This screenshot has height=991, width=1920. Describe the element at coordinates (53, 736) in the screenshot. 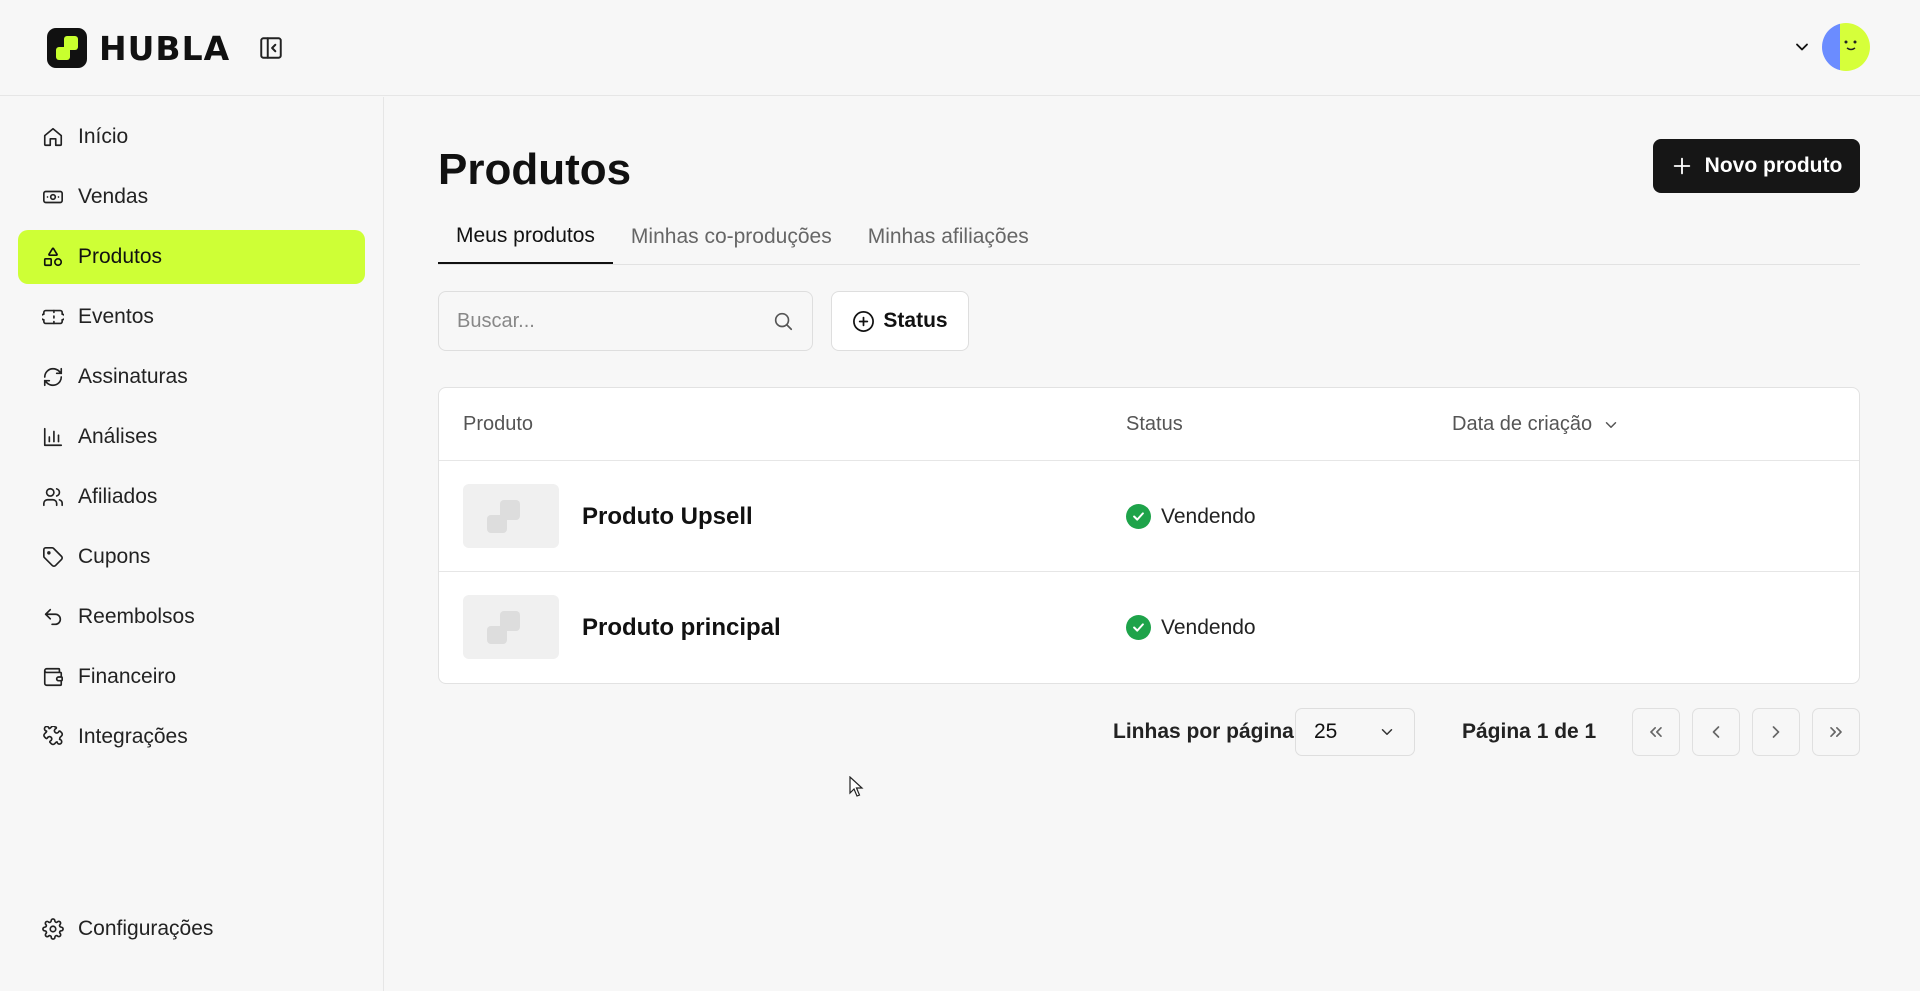

I see `puzzle-icon` at that location.